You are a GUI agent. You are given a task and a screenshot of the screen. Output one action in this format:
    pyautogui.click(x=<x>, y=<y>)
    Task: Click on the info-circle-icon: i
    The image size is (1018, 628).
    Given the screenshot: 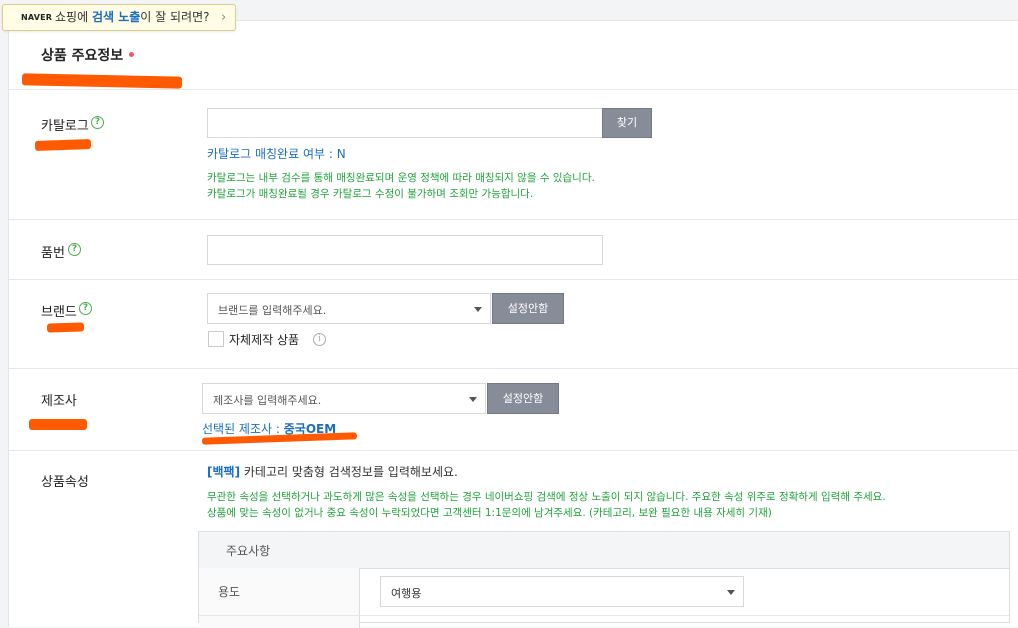 What is the action you would take?
    pyautogui.click(x=319, y=339)
    